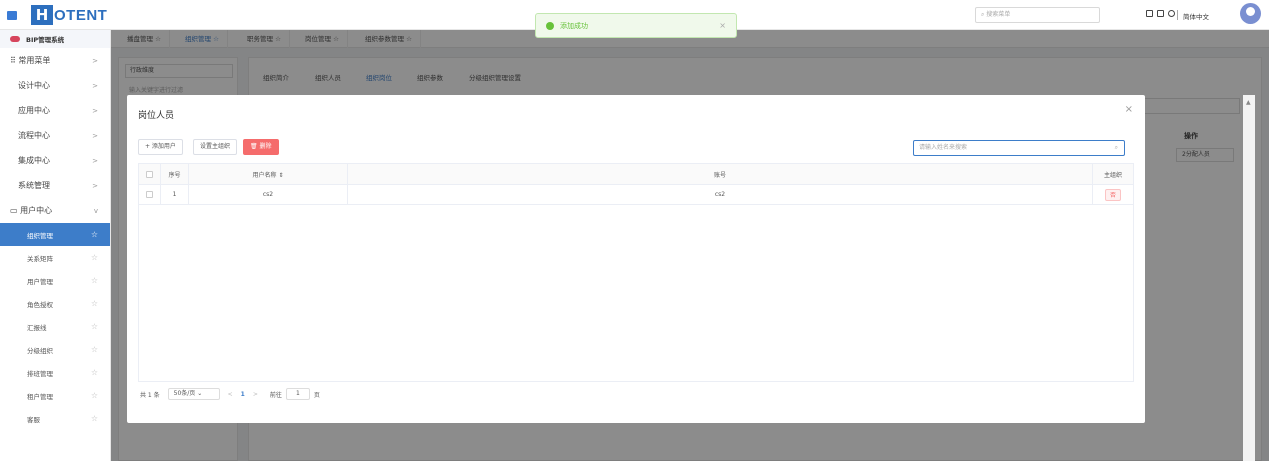  Describe the element at coordinates (55, 185) in the screenshot. I see `sidebar-item-system: 系统管理 >` at that location.